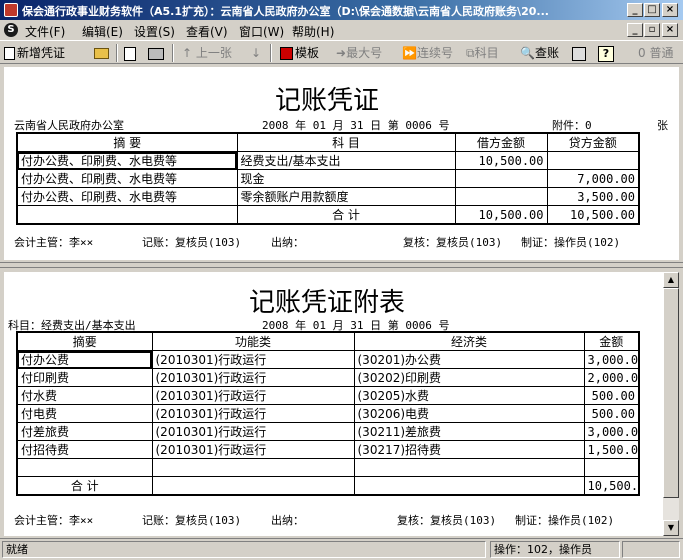 The image size is (683, 560). What do you see at coordinates (192, 242) in the screenshot?
I see `footer-bookkeeper: 记账：复核员(103)` at bounding box center [192, 242].